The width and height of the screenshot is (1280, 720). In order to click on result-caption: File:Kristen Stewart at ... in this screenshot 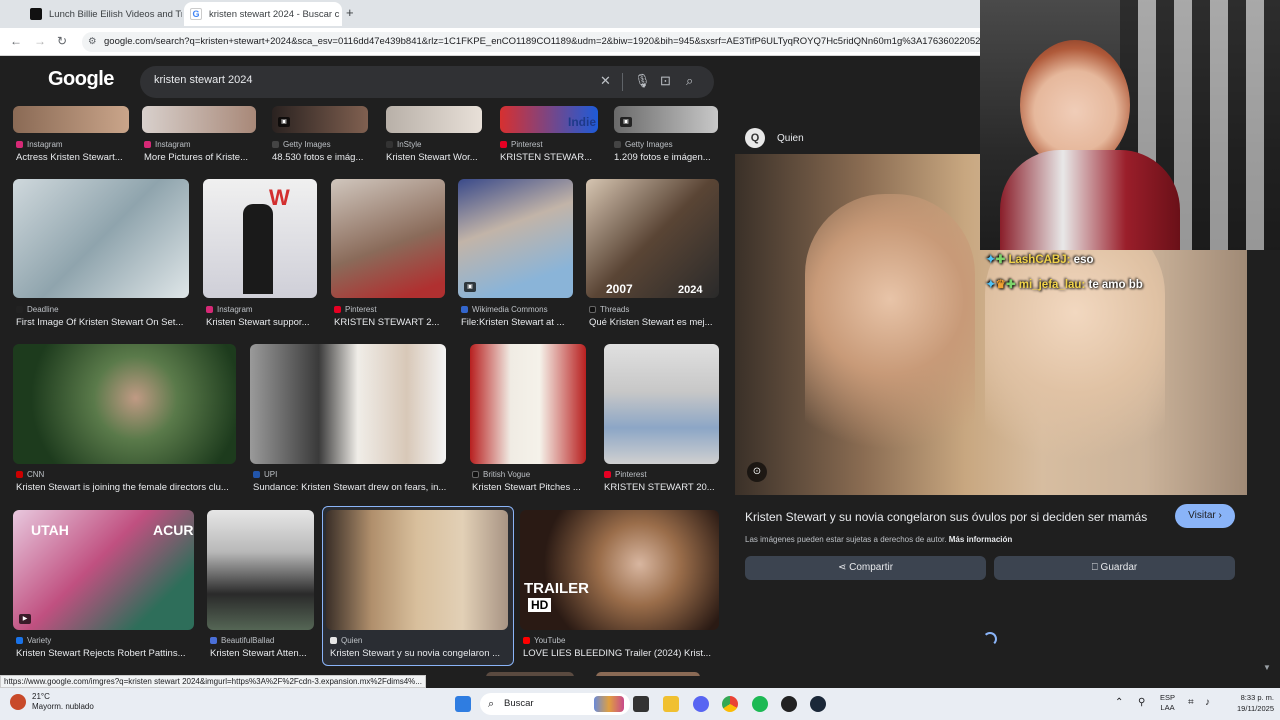, I will do `click(517, 322)`.